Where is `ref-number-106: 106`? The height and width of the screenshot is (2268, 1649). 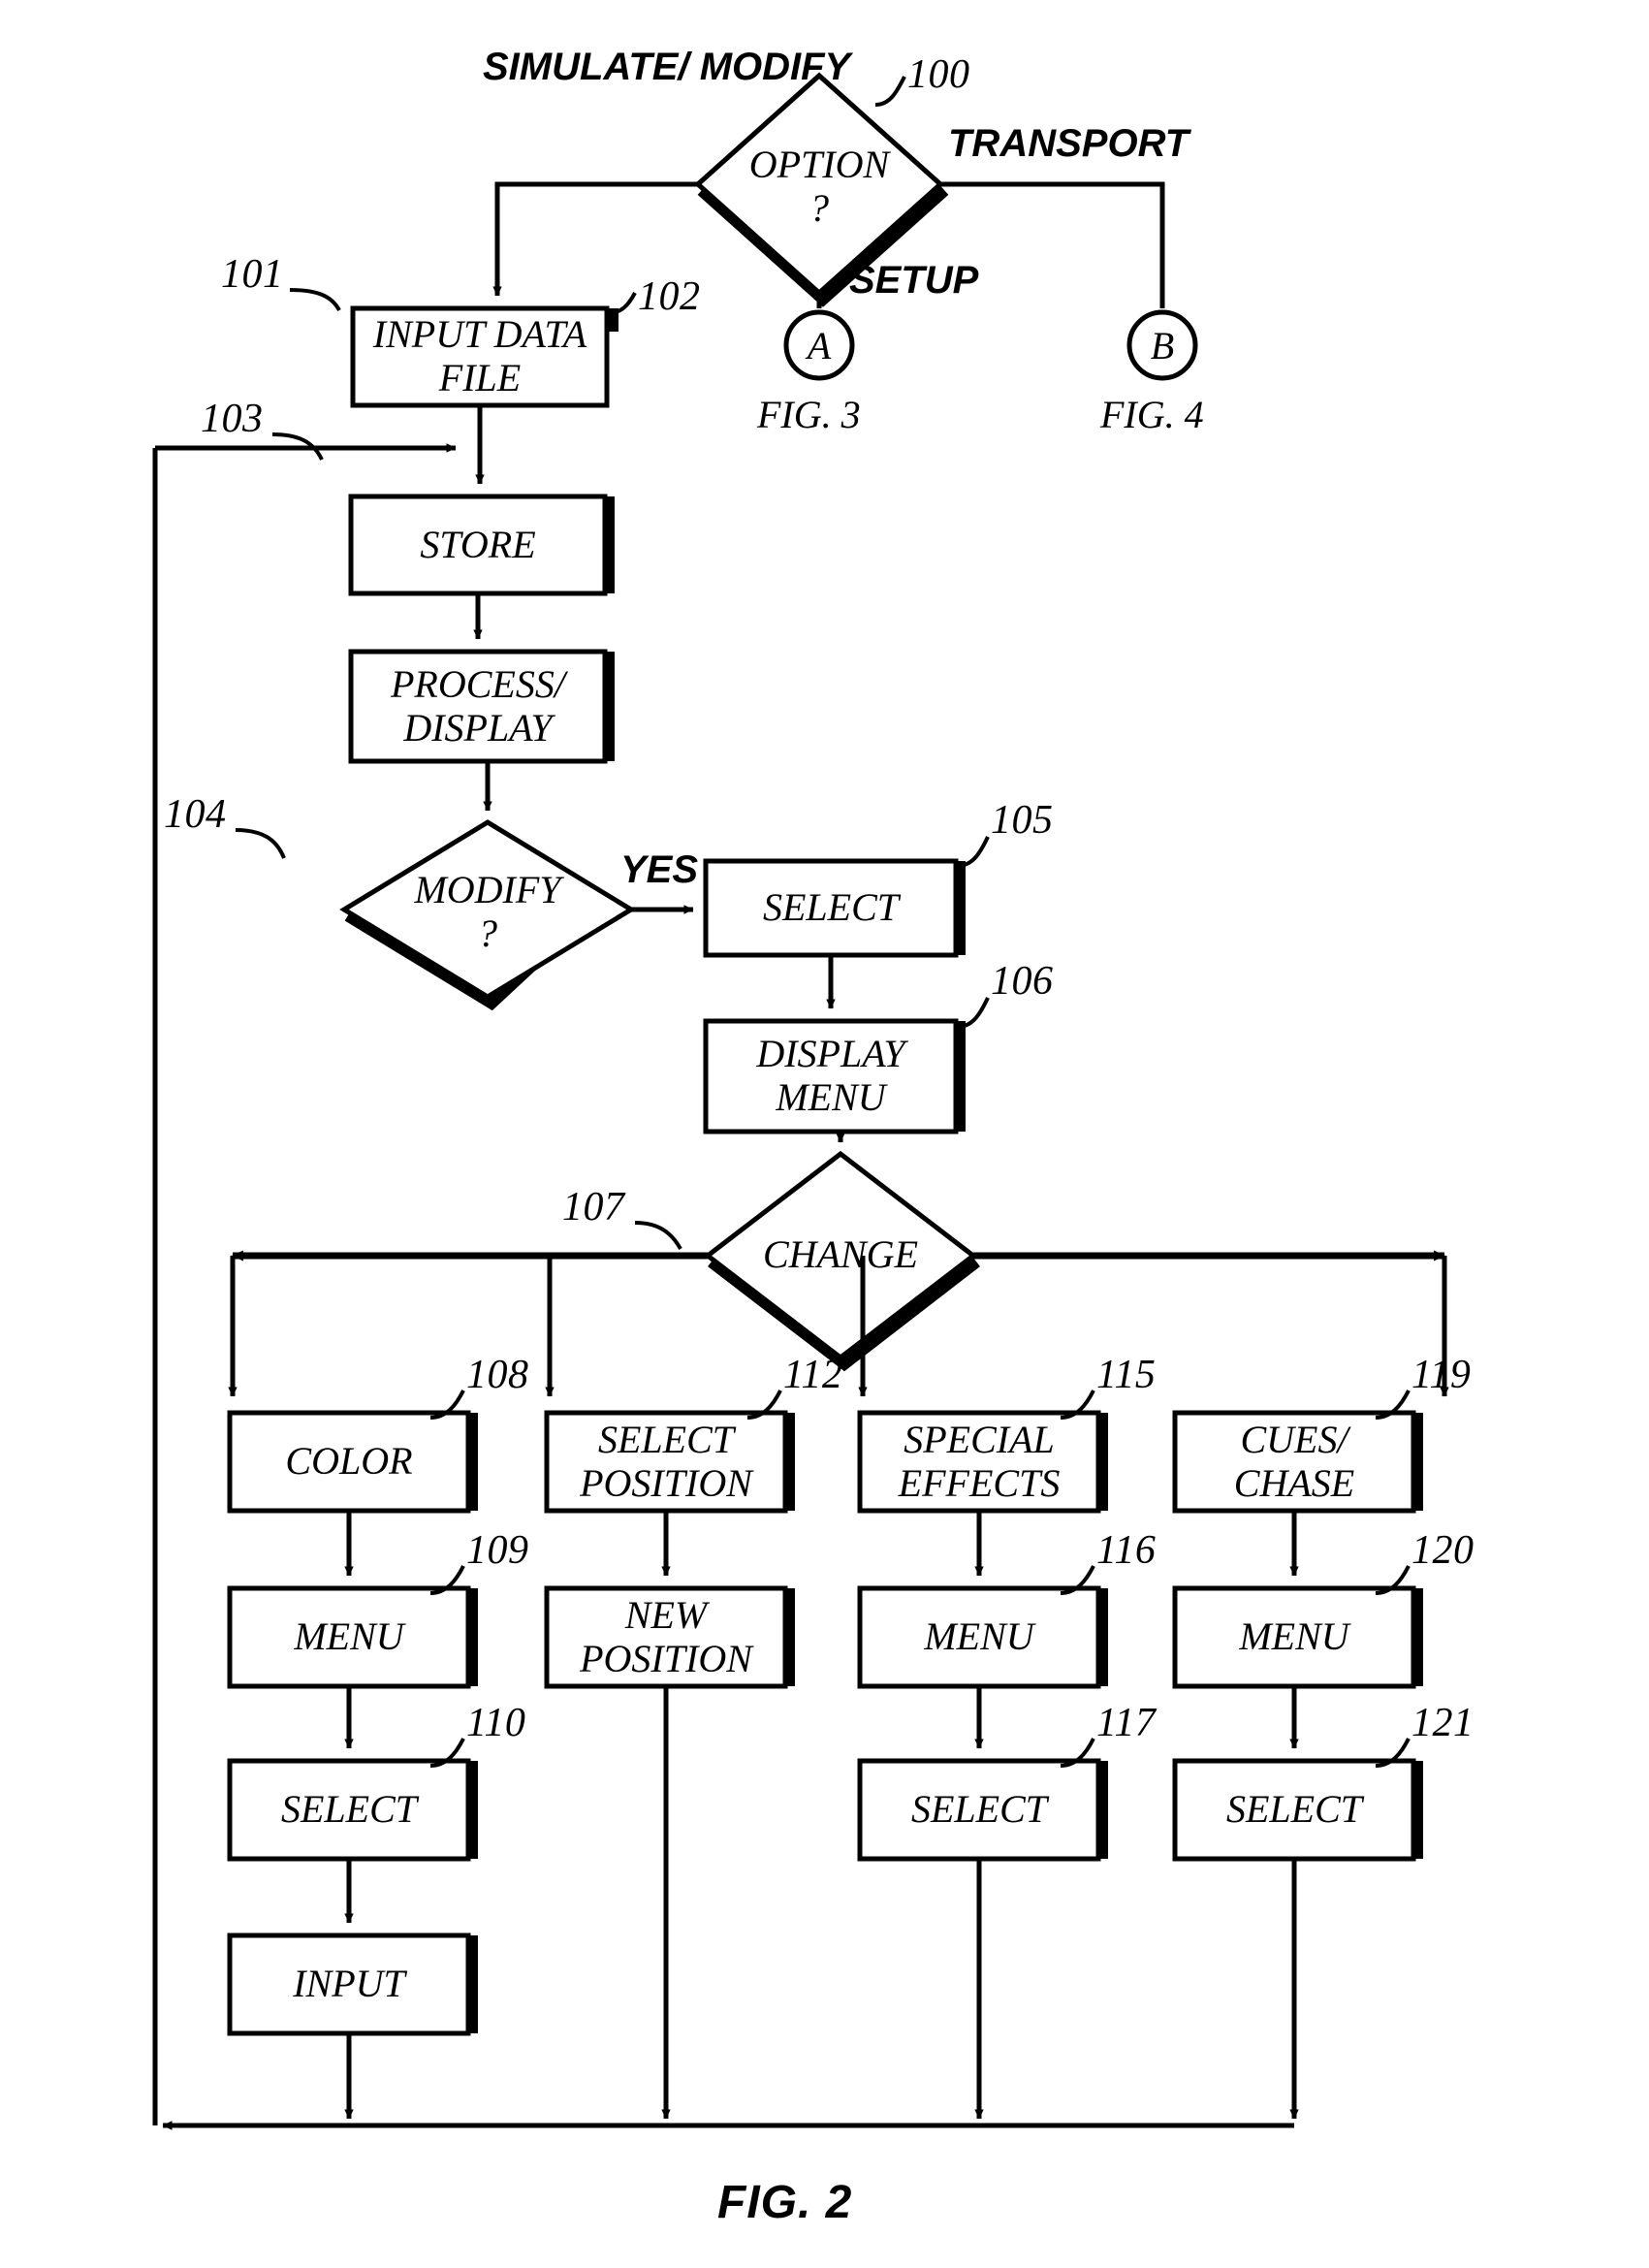 ref-number-106: 106 is located at coordinates (1023, 981).